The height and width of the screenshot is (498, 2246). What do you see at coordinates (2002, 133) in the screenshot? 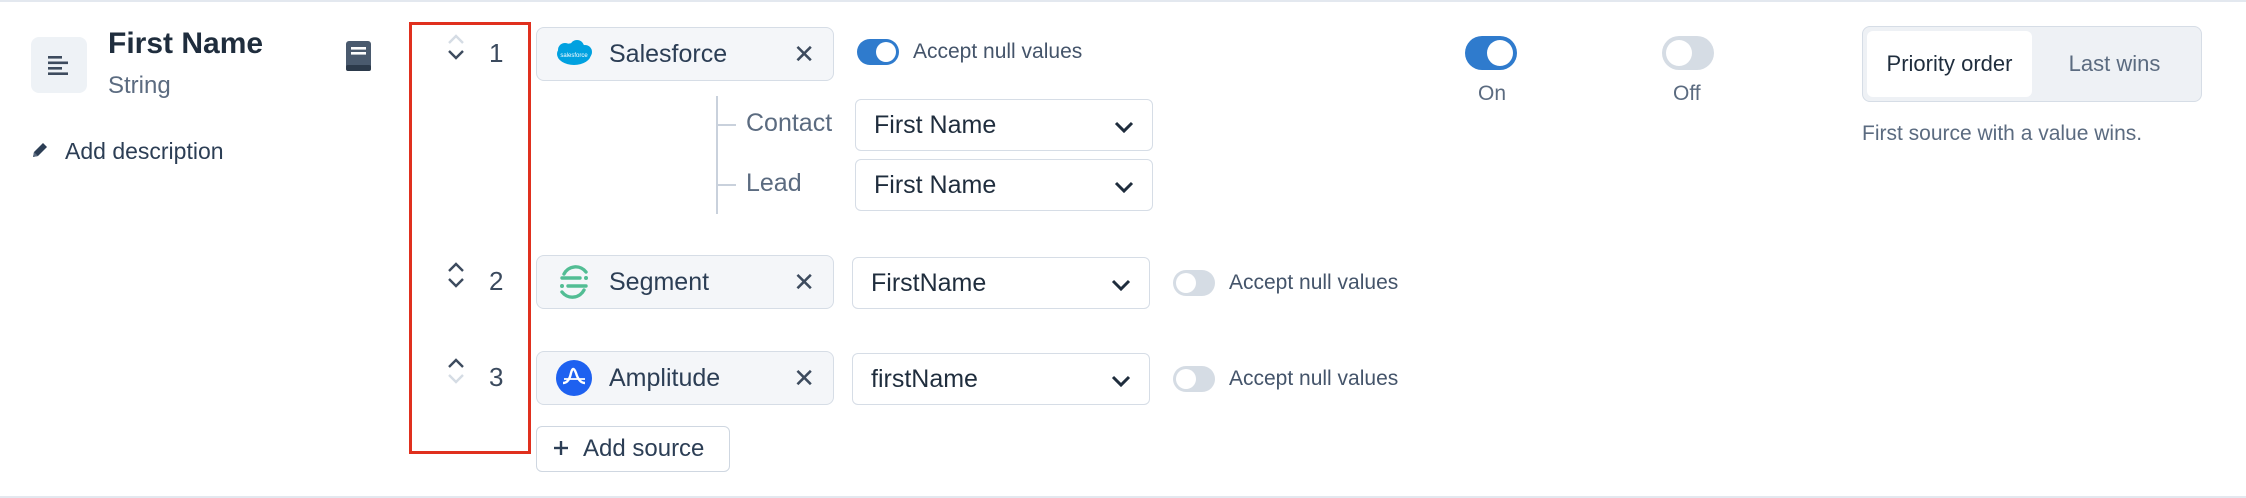
I see `strategy-description: First source with a value wins.` at bounding box center [2002, 133].